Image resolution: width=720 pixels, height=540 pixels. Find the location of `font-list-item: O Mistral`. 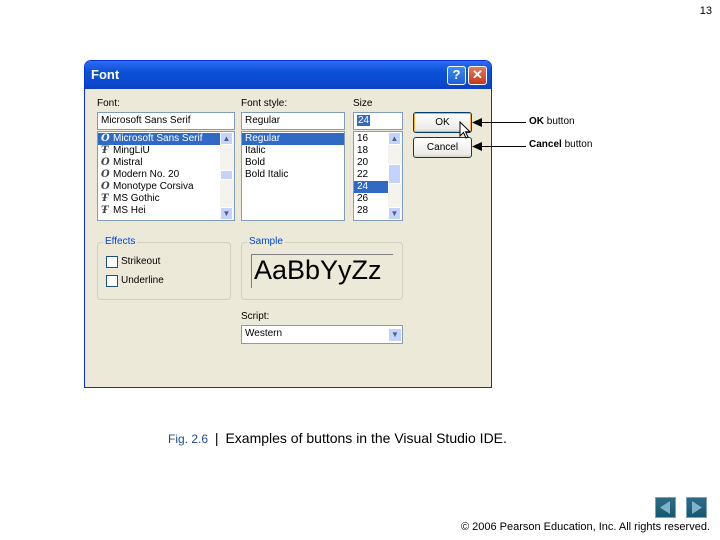

font-list-item: O Mistral is located at coordinates (159, 163).